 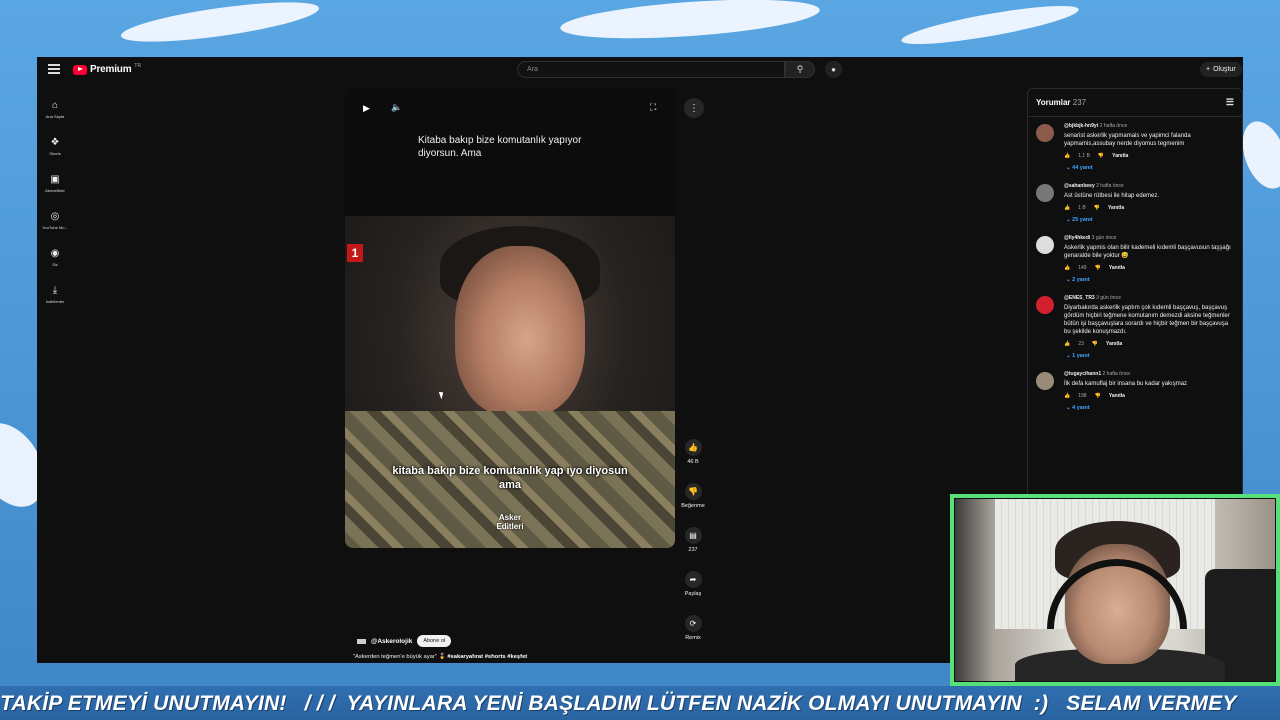 I want to click on replies-toggle: ⌄ 4 yanıt, so click(x=1151, y=408).